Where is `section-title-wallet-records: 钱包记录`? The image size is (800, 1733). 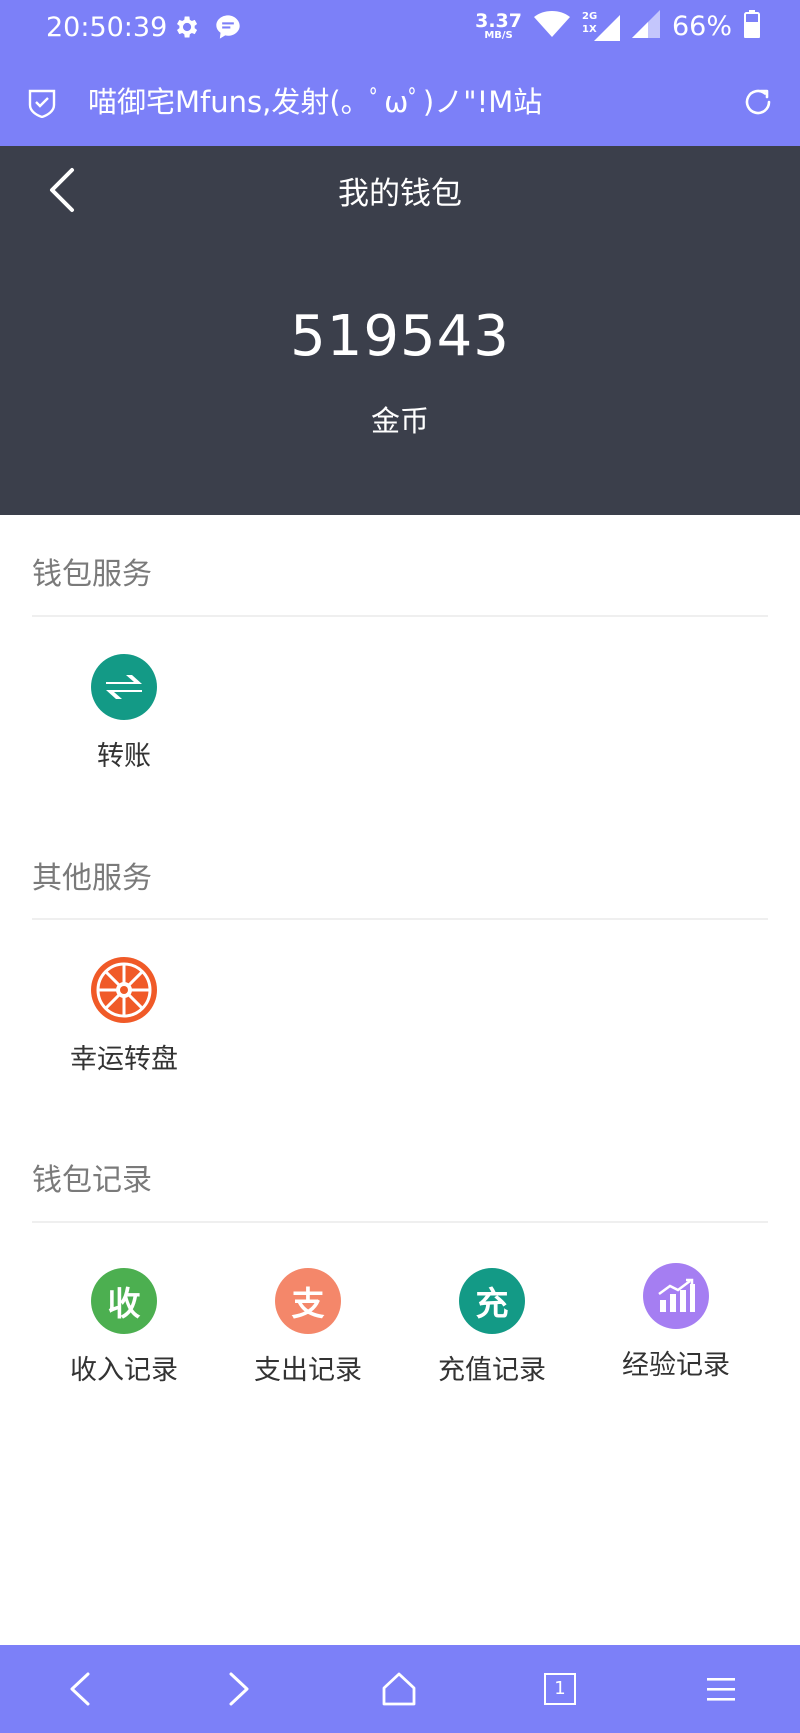 section-title-wallet-records: 钱包记录 is located at coordinates (92, 1180).